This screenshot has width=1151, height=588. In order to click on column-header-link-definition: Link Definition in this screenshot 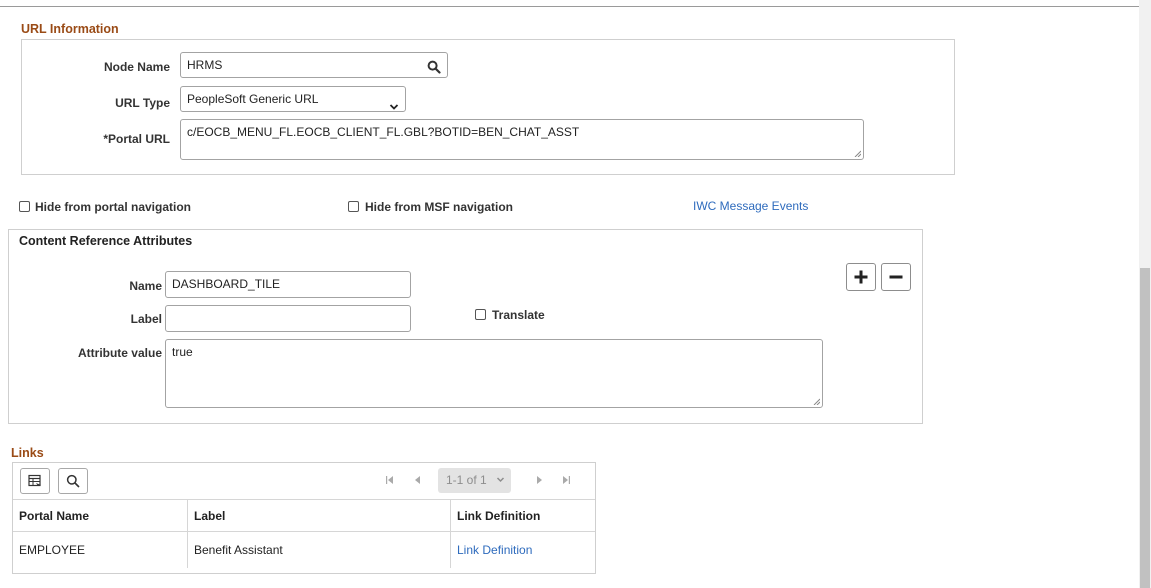, I will do `click(522, 516)`.